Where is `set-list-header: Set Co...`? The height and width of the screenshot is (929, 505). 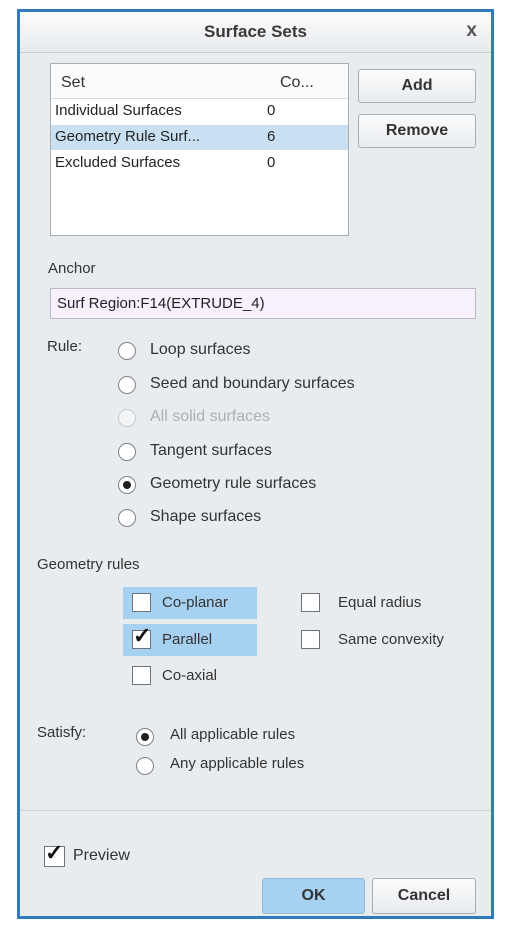
set-list-header: Set Co... is located at coordinates (199, 81).